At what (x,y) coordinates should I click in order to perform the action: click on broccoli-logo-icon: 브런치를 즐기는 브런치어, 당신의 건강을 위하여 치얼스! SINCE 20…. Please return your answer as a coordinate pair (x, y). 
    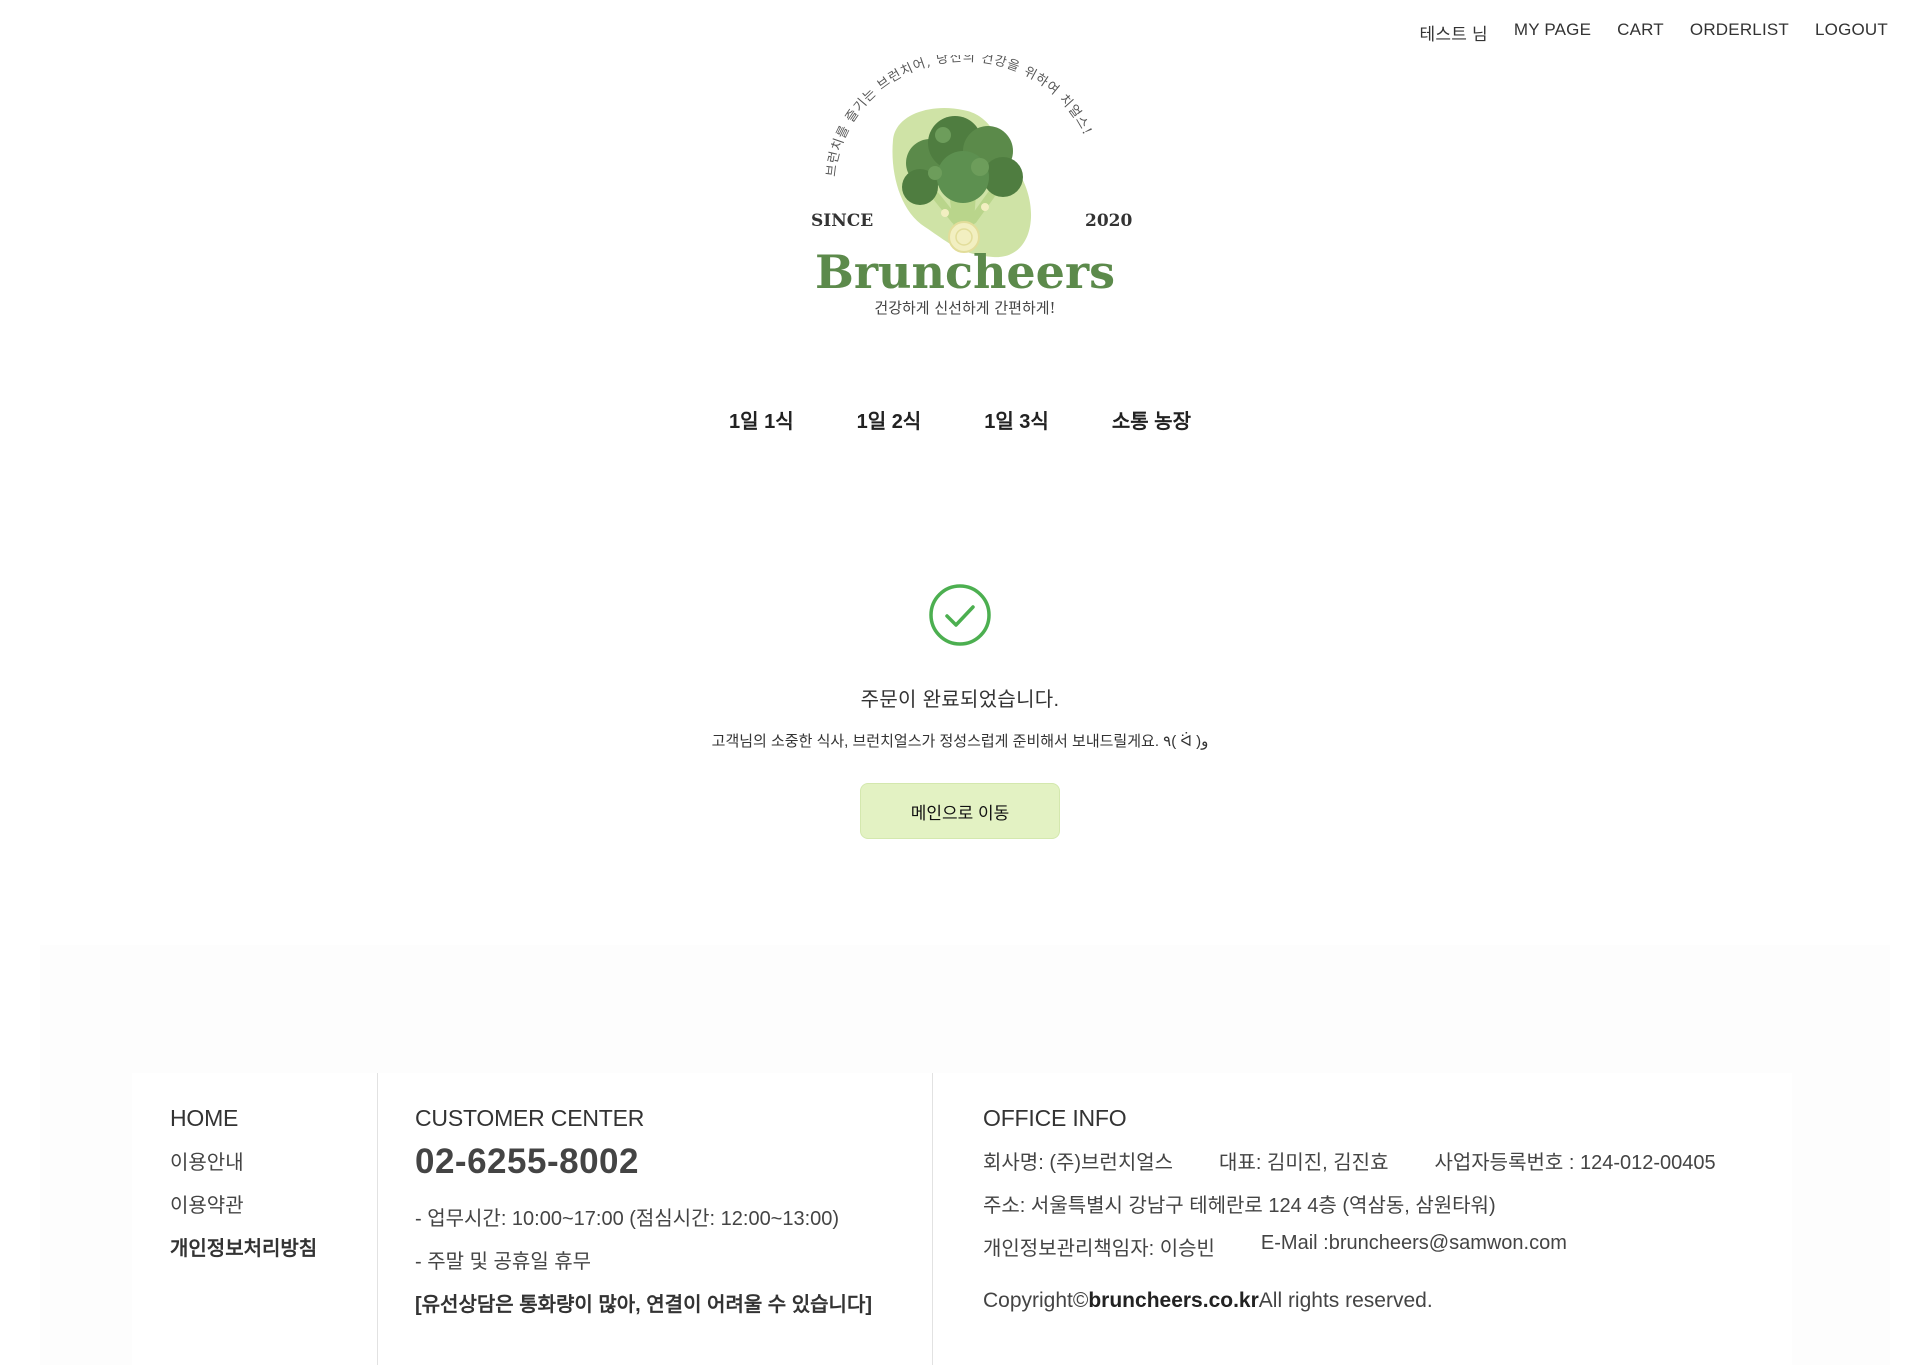
    Looking at the image, I should click on (971, 183).